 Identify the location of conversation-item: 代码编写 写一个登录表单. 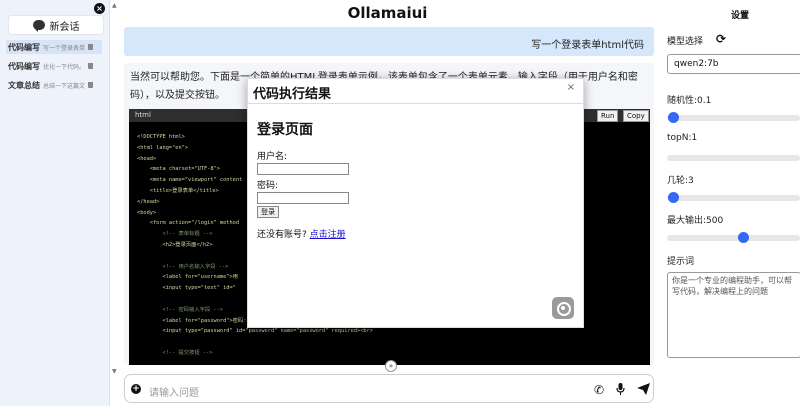
(54, 47).